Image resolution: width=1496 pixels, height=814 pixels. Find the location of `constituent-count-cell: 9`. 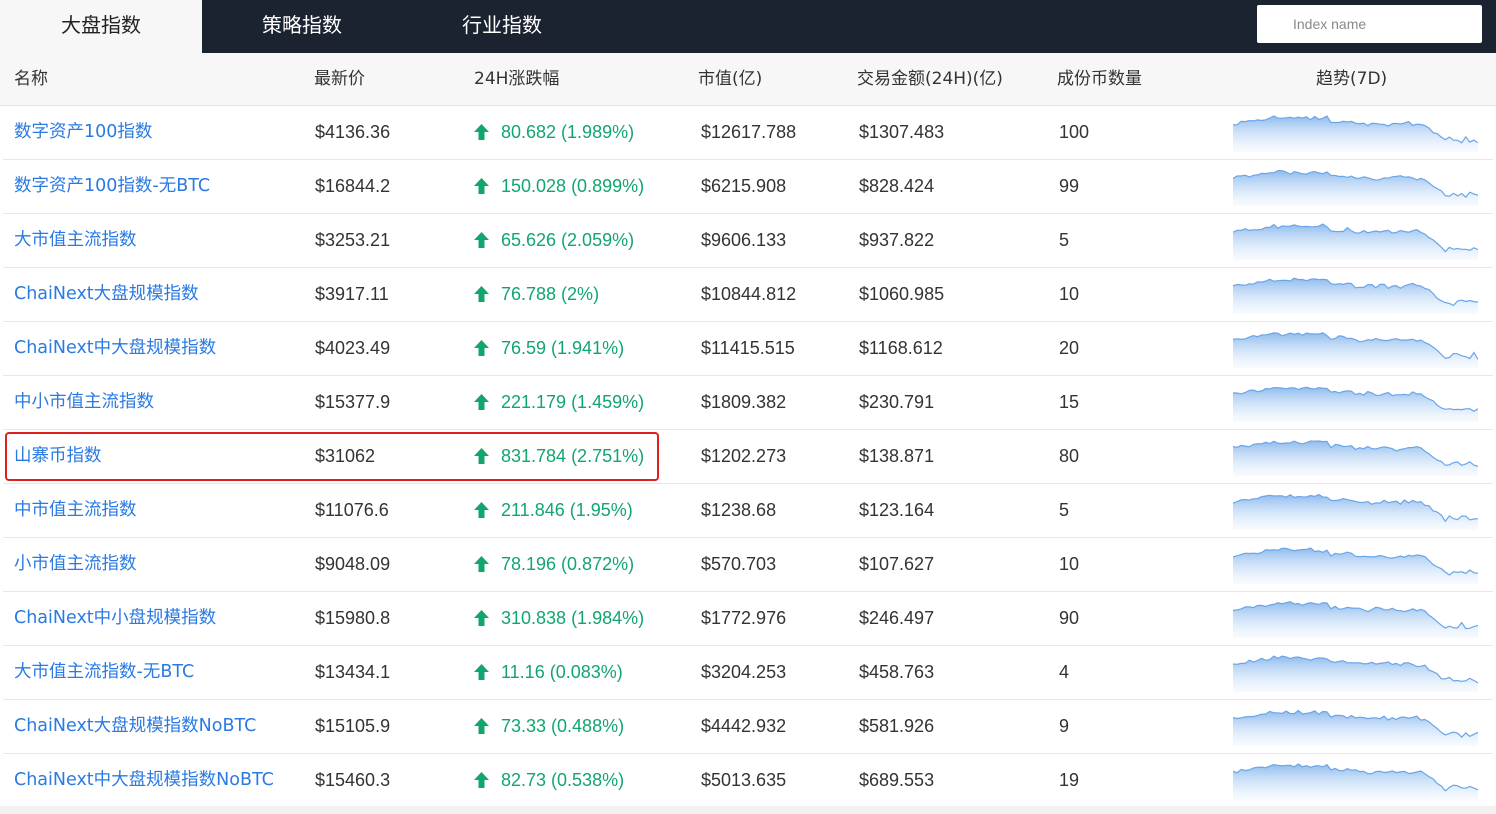

constituent-count-cell: 9 is located at coordinates (1064, 726).